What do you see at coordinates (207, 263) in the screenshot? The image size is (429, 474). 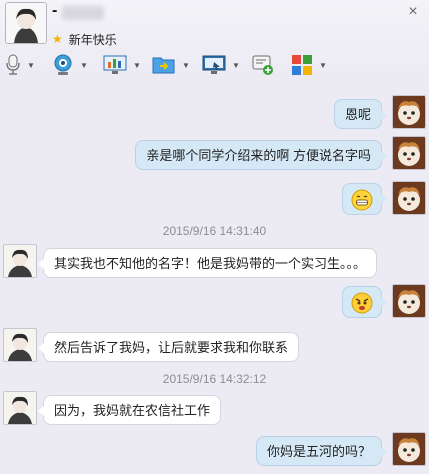 I see `message-bubble-left: 其实我也不知他的名字！他是我妈带的一个实习生。。。` at bounding box center [207, 263].